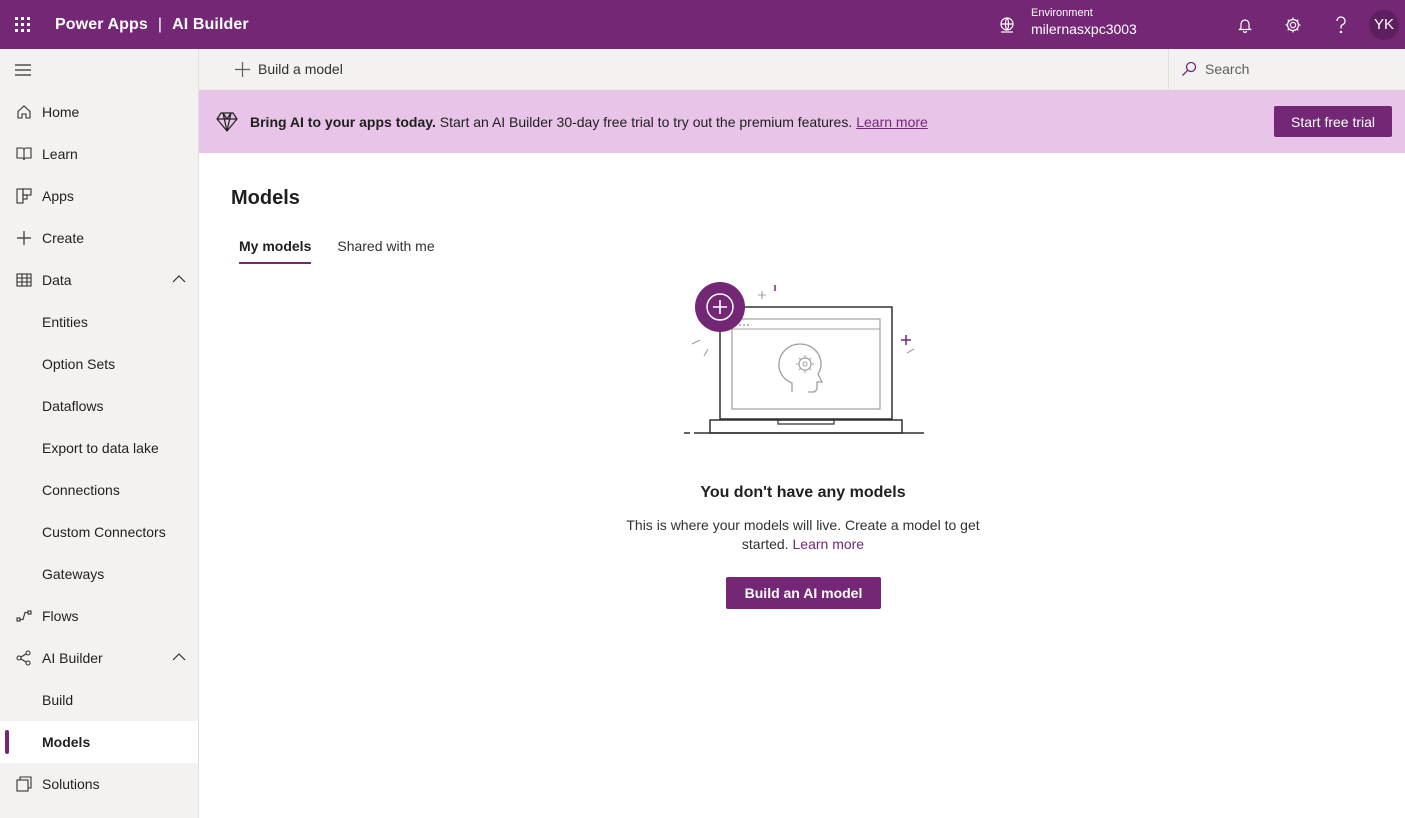  I want to click on sidebar-item-connections: Connections, so click(99, 490).